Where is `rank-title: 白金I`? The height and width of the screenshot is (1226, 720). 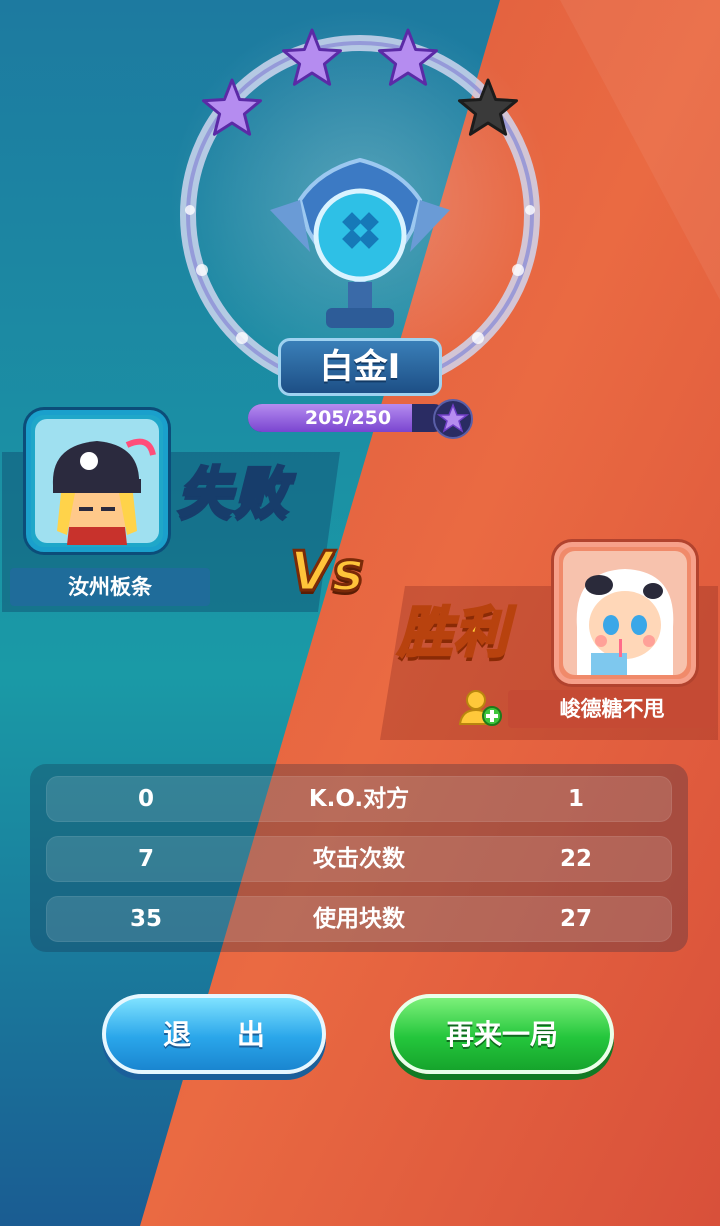
rank-title: 白金I is located at coordinates (360, 367).